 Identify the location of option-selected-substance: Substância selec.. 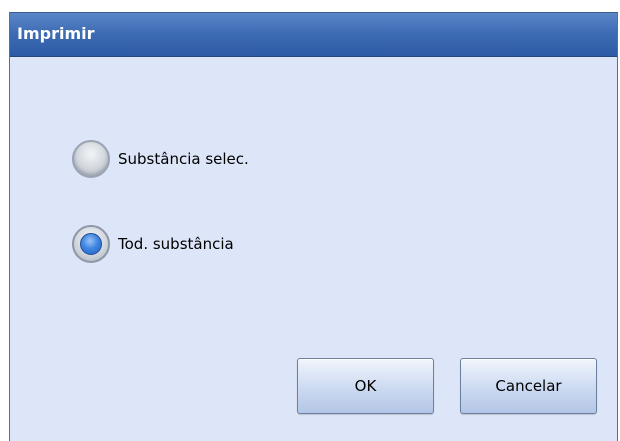
(160, 159).